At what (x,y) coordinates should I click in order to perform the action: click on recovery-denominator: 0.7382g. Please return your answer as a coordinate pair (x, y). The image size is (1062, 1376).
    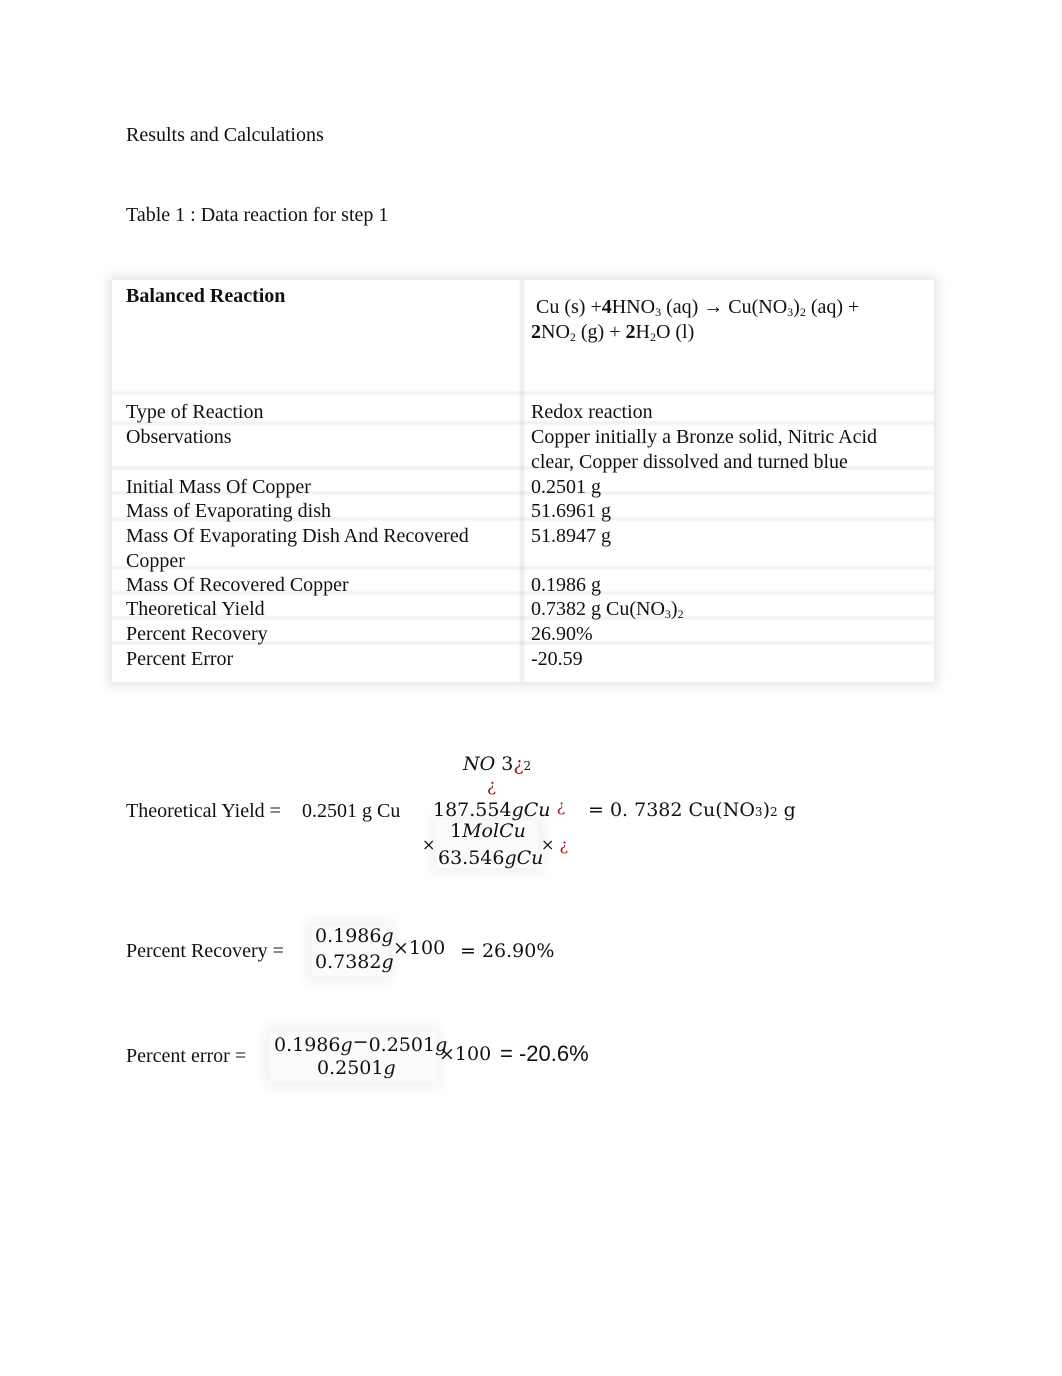
    Looking at the image, I should click on (354, 962).